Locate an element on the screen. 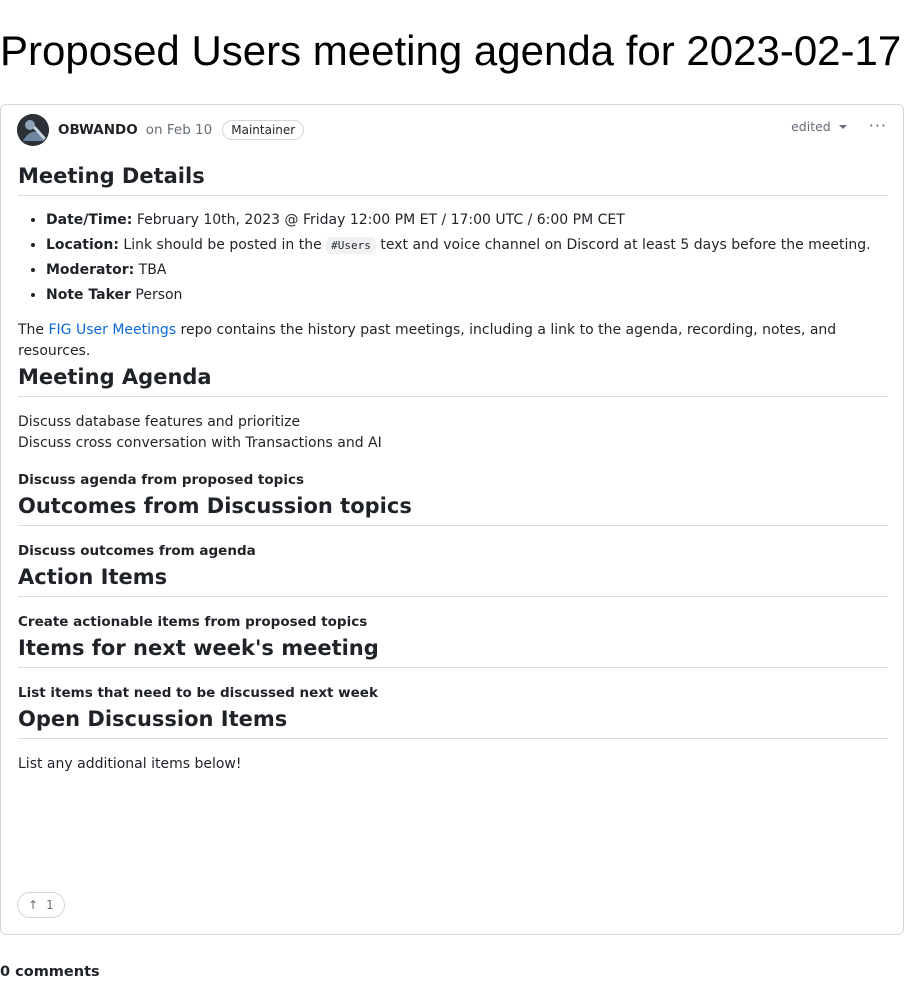  arrow-up-icon: ↑ is located at coordinates (33, 905).